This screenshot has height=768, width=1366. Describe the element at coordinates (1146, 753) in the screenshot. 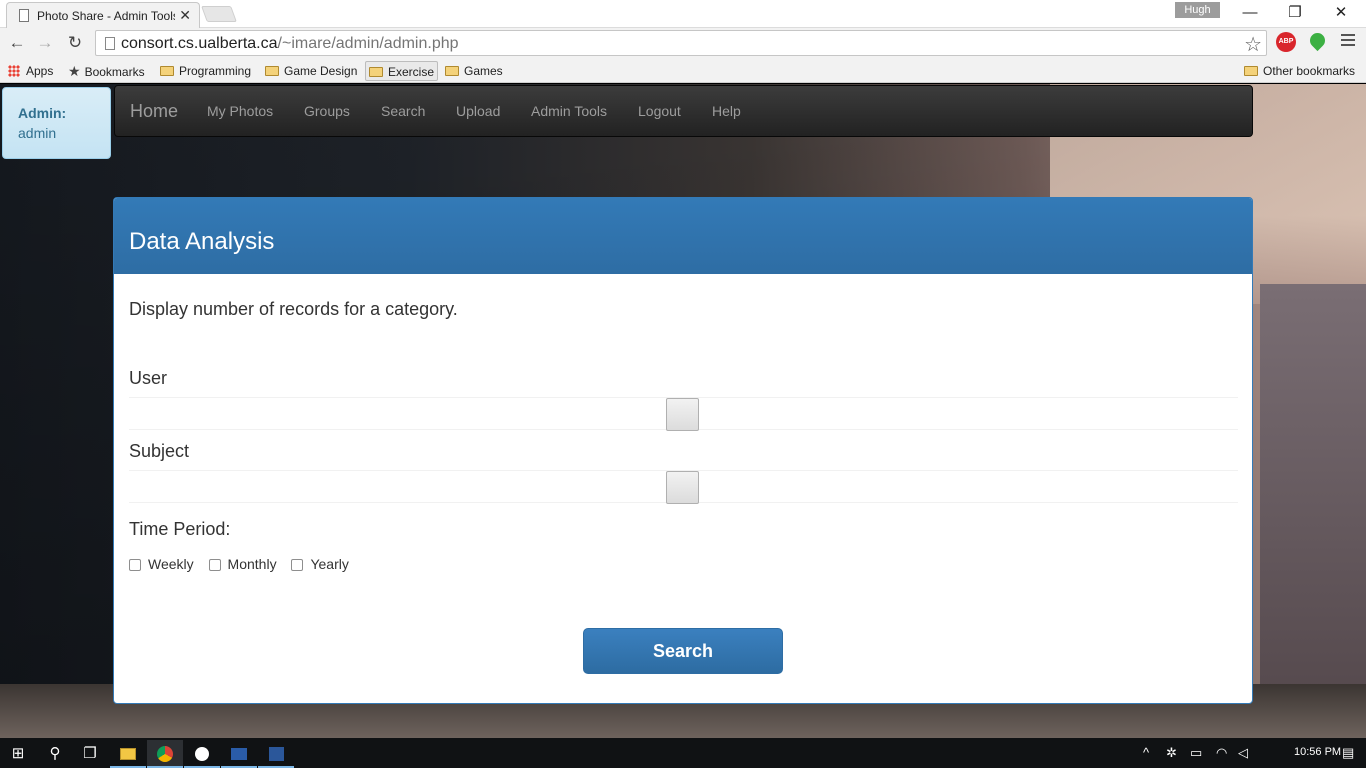

I see `show-hidden-icons: ^` at that location.